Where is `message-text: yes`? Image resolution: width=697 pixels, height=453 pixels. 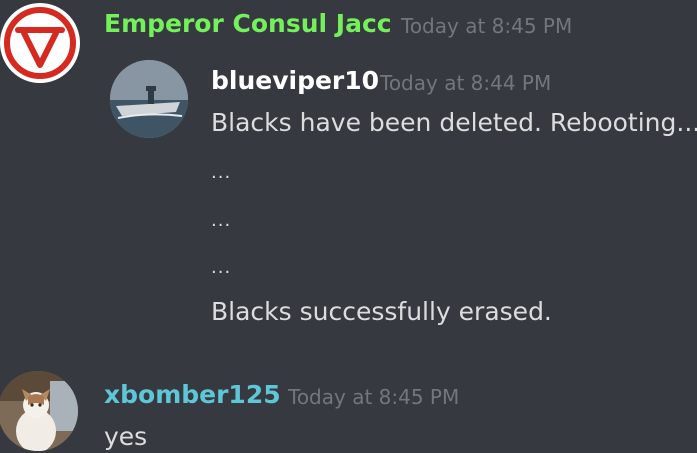
message-text: yes is located at coordinates (126, 436).